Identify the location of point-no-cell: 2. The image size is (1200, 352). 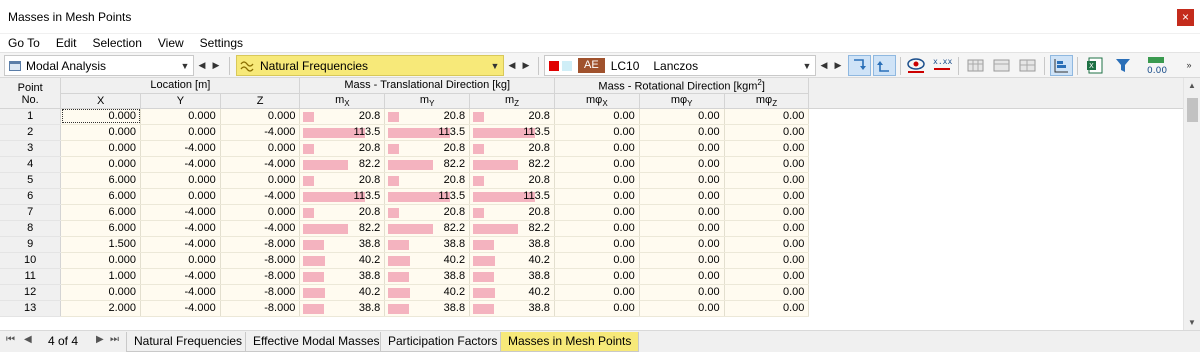
(31, 132).